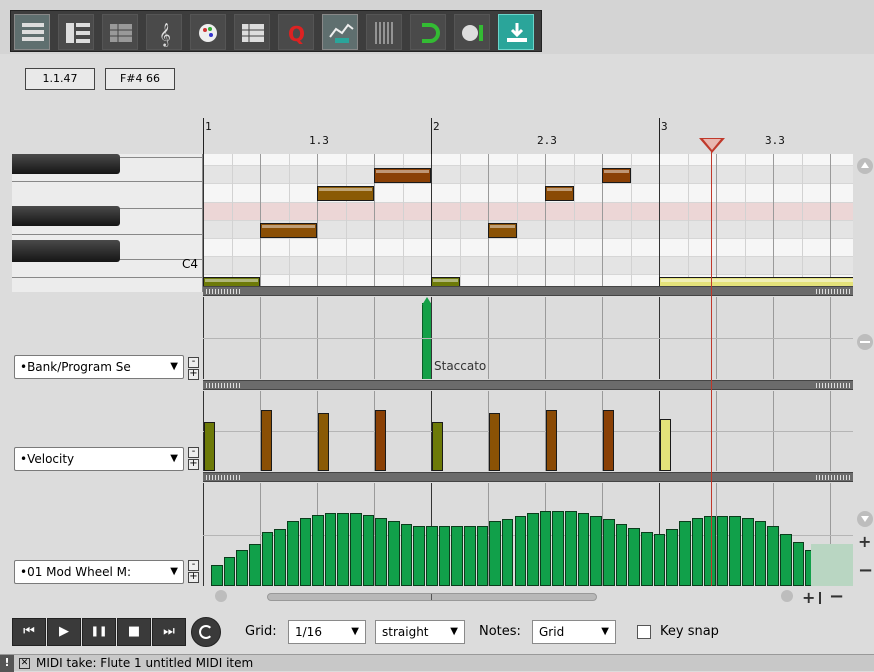 The width and height of the screenshot is (874, 672). Describe the element at coordinates (384, 32) in the screenshot. I see `grid-lines-button` at that location.